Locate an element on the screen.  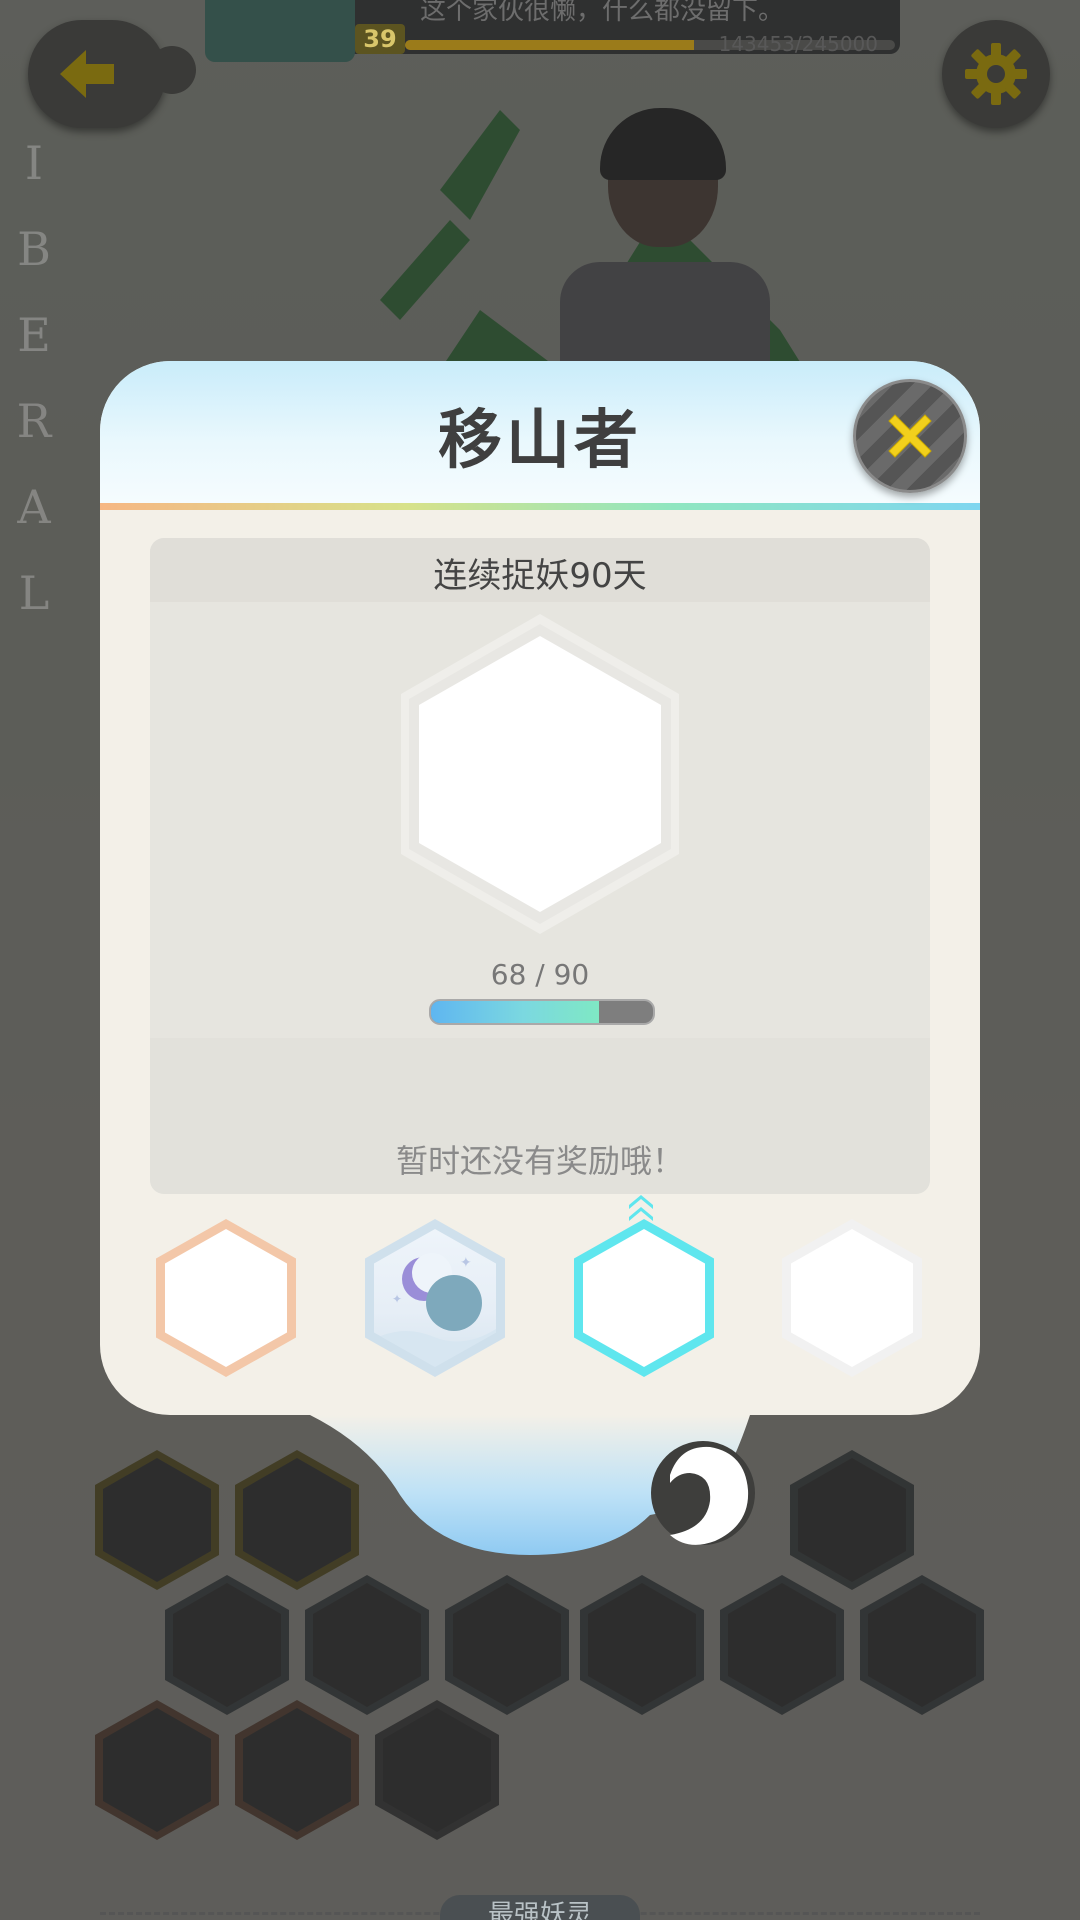
gear-icon is located at coordinates (996, 74).